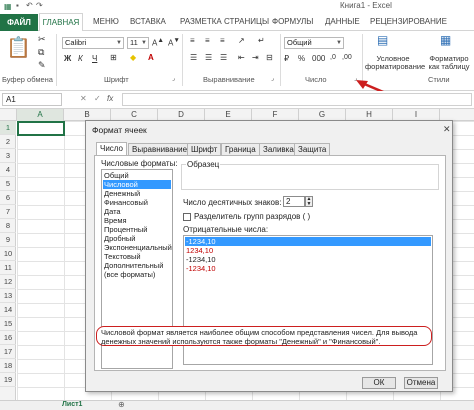 Image resolution: width=474 pixels, height=410 pixels. Describe the element at coordinates (8, 282) in the screenshot. I see `row-header: 12` at that location.